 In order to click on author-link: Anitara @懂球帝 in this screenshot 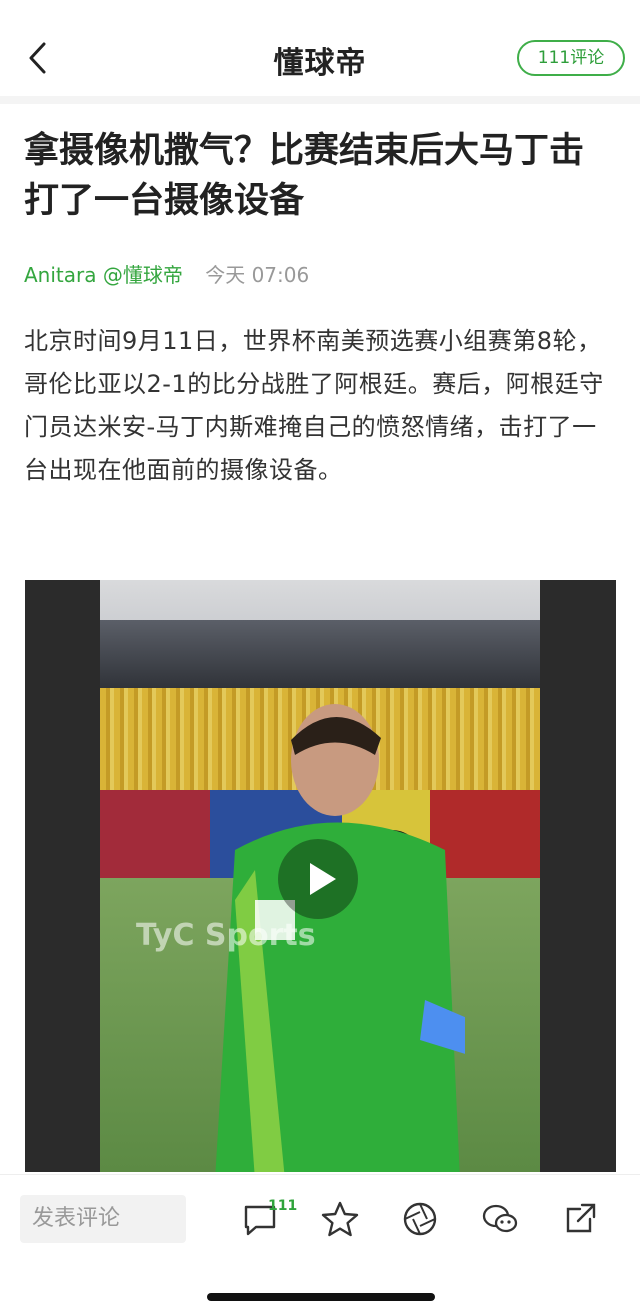, I will do `click(103, 275)`.